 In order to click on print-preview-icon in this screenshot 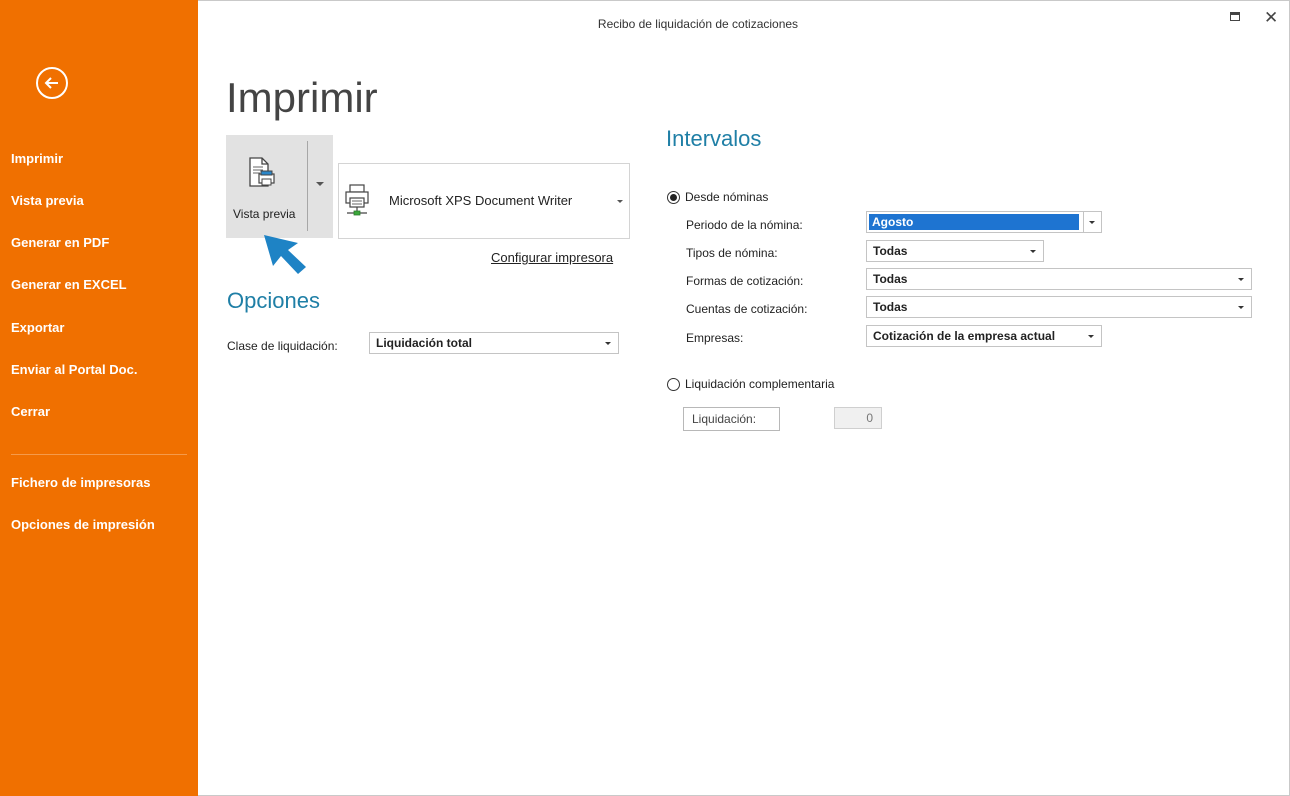, I will do `click(262, 172)`.